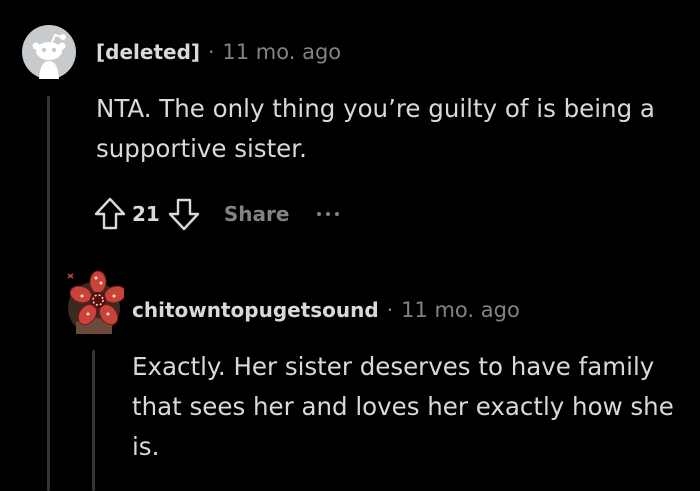 The width and height of the screenshot is (700, 491). What do you see at coordinates (49, 52) in the screenshot?
I see `reddit-snoo-avatar-icon` at bounding box center [49, 52].